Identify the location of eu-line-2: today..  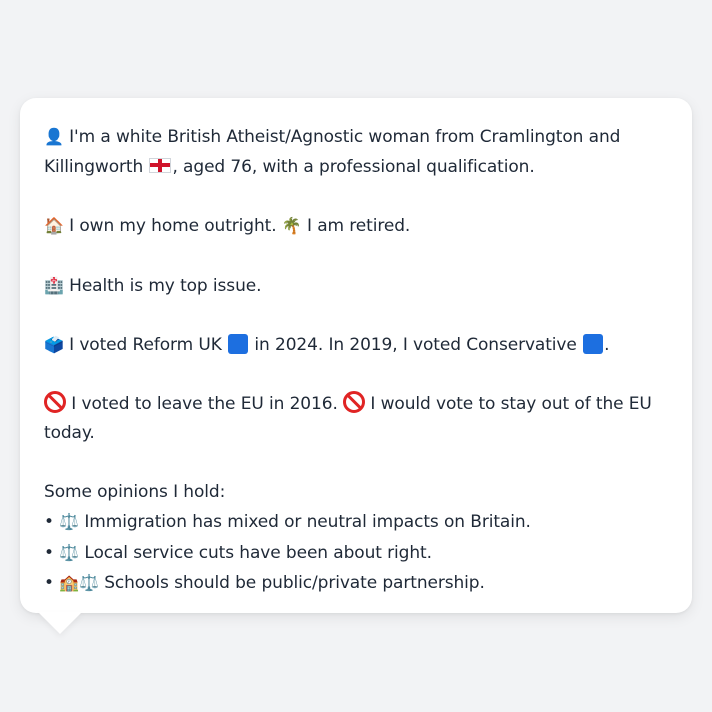
(356, 434).